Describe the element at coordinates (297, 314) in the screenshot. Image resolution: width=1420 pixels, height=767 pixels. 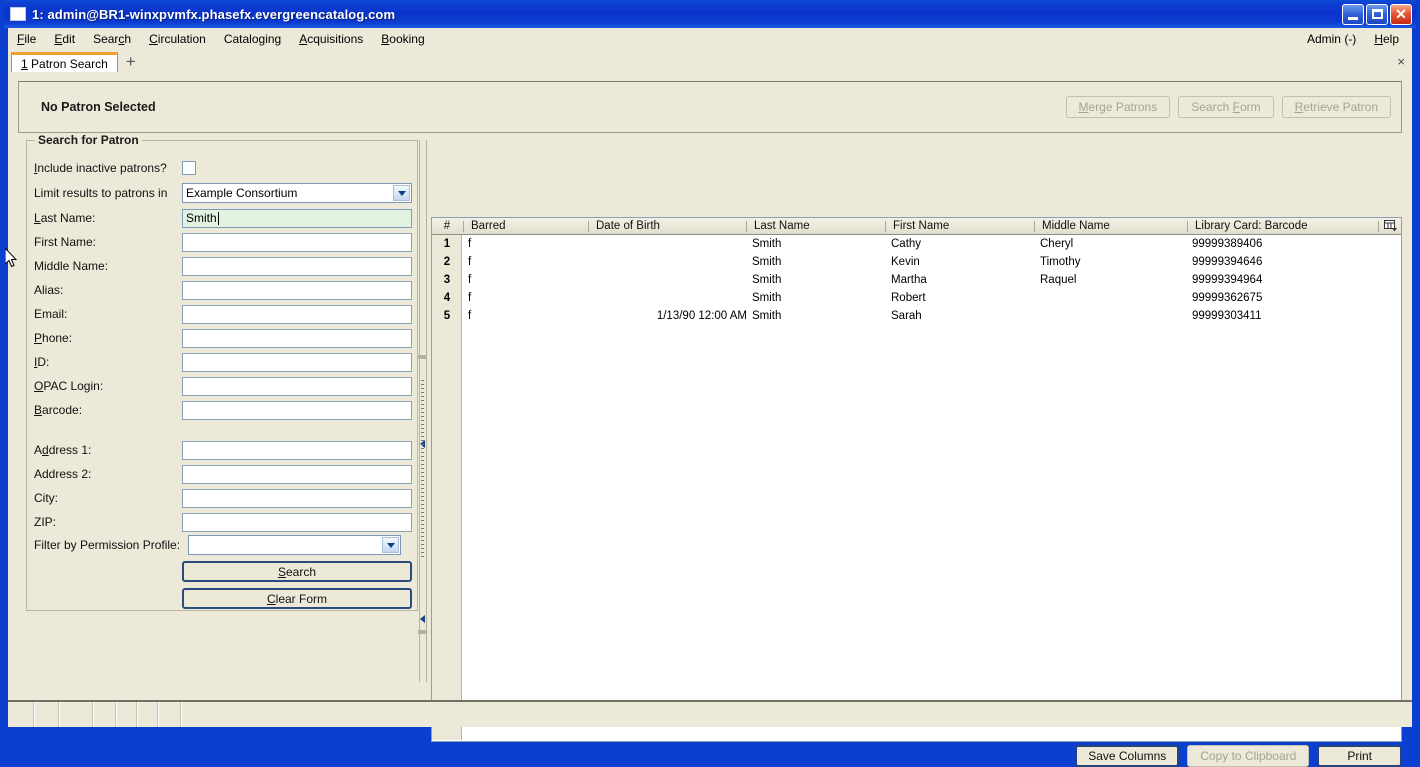
I see `email-input` at that location.